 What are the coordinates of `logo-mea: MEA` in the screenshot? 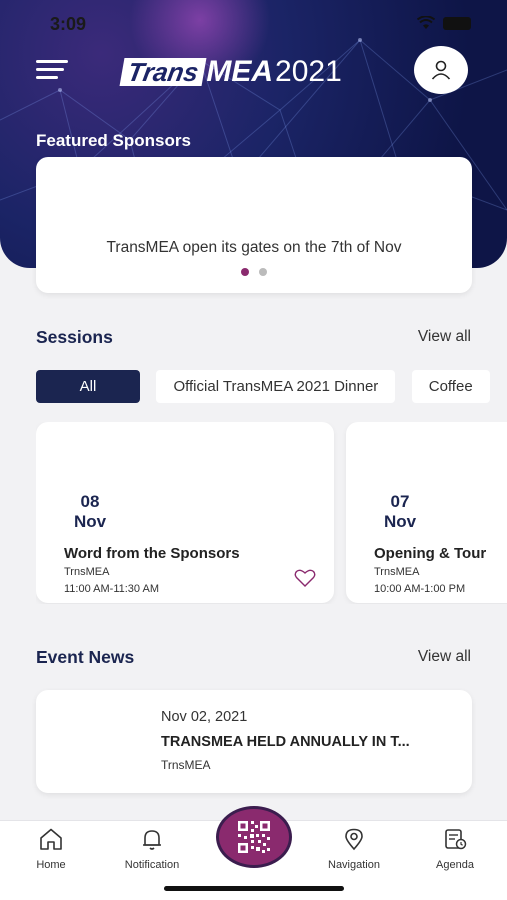 It's located at (240, 71).